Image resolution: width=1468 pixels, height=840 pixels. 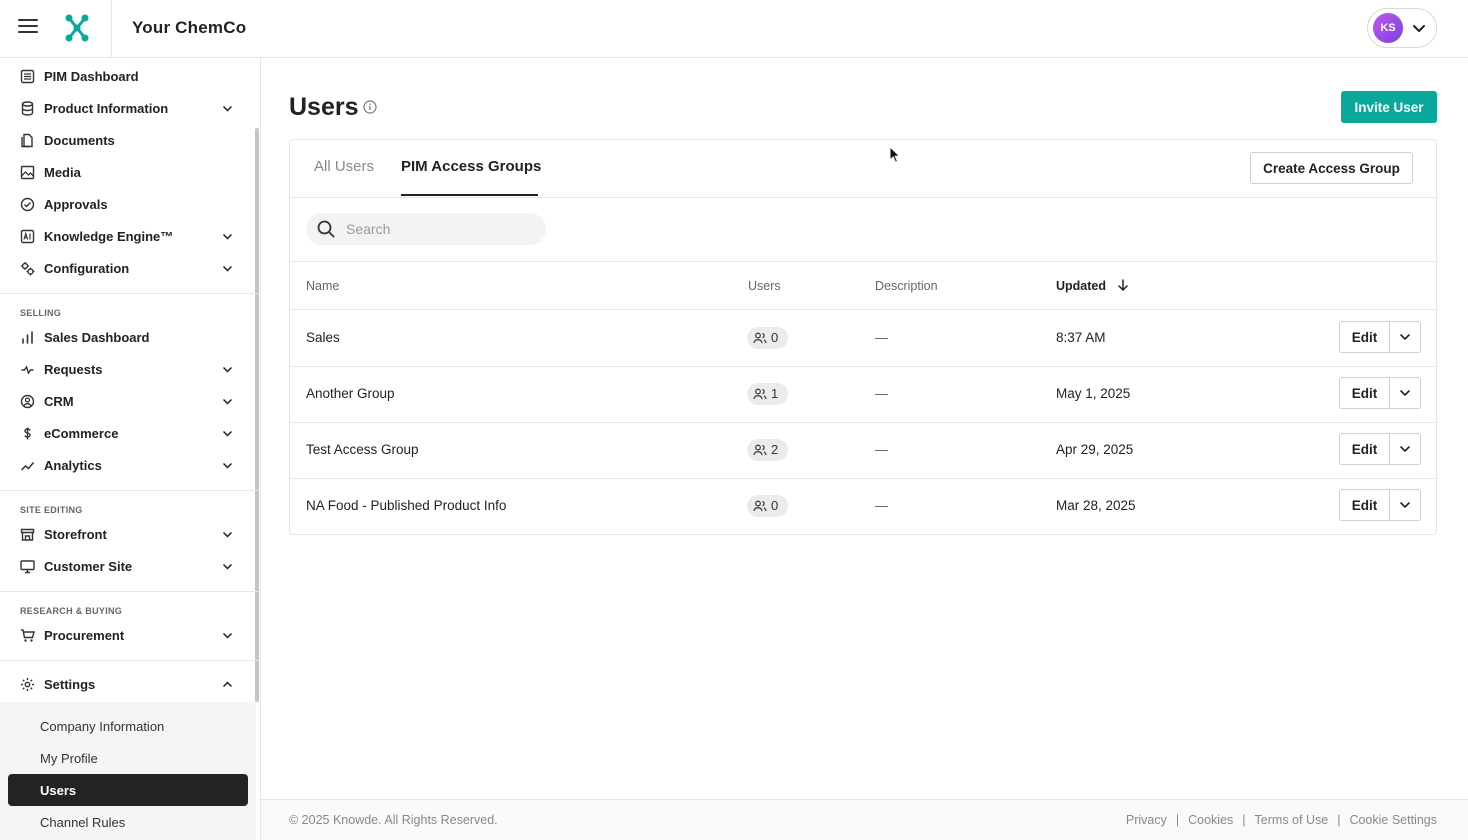 I want to click on user-menu-button: KS, so click(x=1402, y=28).